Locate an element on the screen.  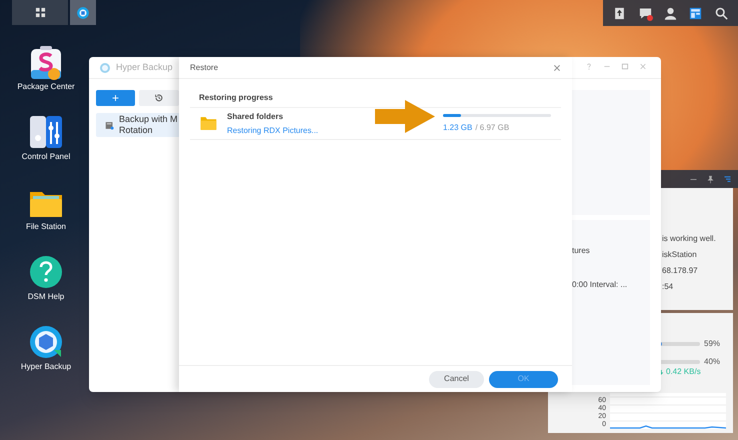
main-menu-button is located at coordinates (40, 12).